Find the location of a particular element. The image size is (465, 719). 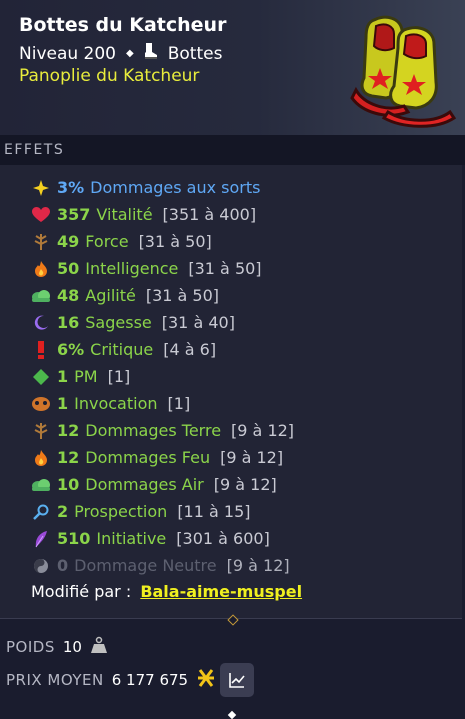

effect-row: 12 Dommages Terre [9 à 12] is located at coordinates (162, 430).